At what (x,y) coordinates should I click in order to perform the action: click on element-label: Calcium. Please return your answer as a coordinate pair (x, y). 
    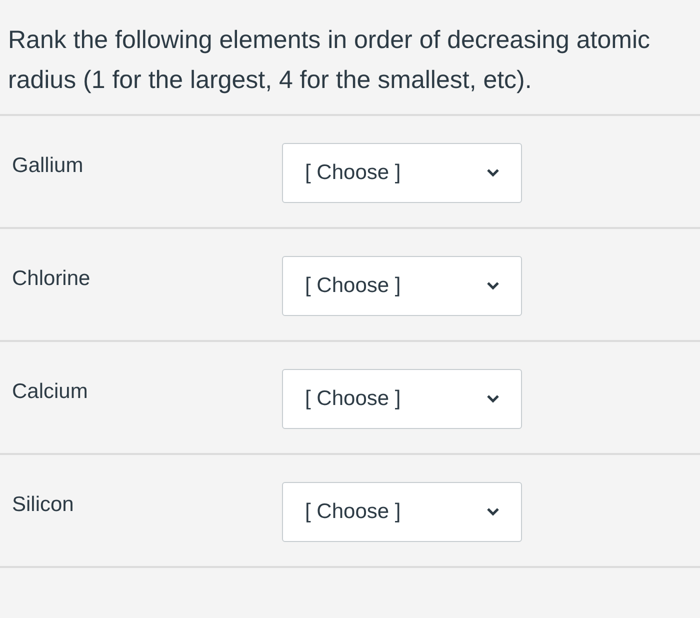
    Looking at the image, I should click on (50, 392).